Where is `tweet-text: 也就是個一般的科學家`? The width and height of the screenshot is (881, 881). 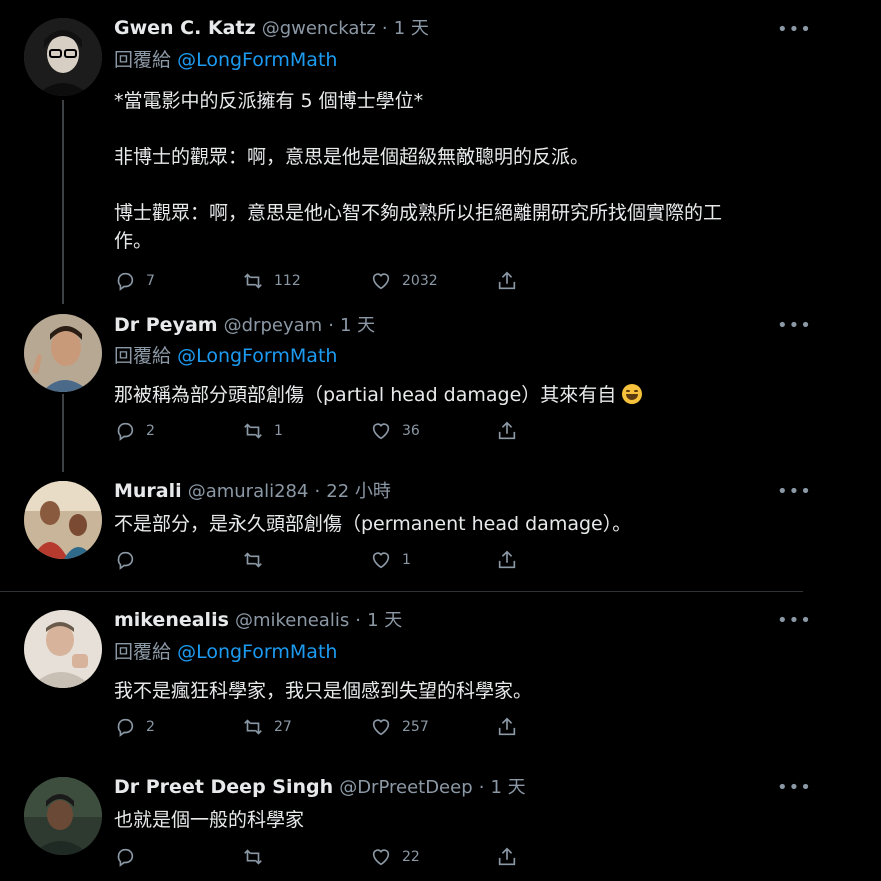
tweet-text: 也就是個一般的科學家 is located at coordinates (209, 820).